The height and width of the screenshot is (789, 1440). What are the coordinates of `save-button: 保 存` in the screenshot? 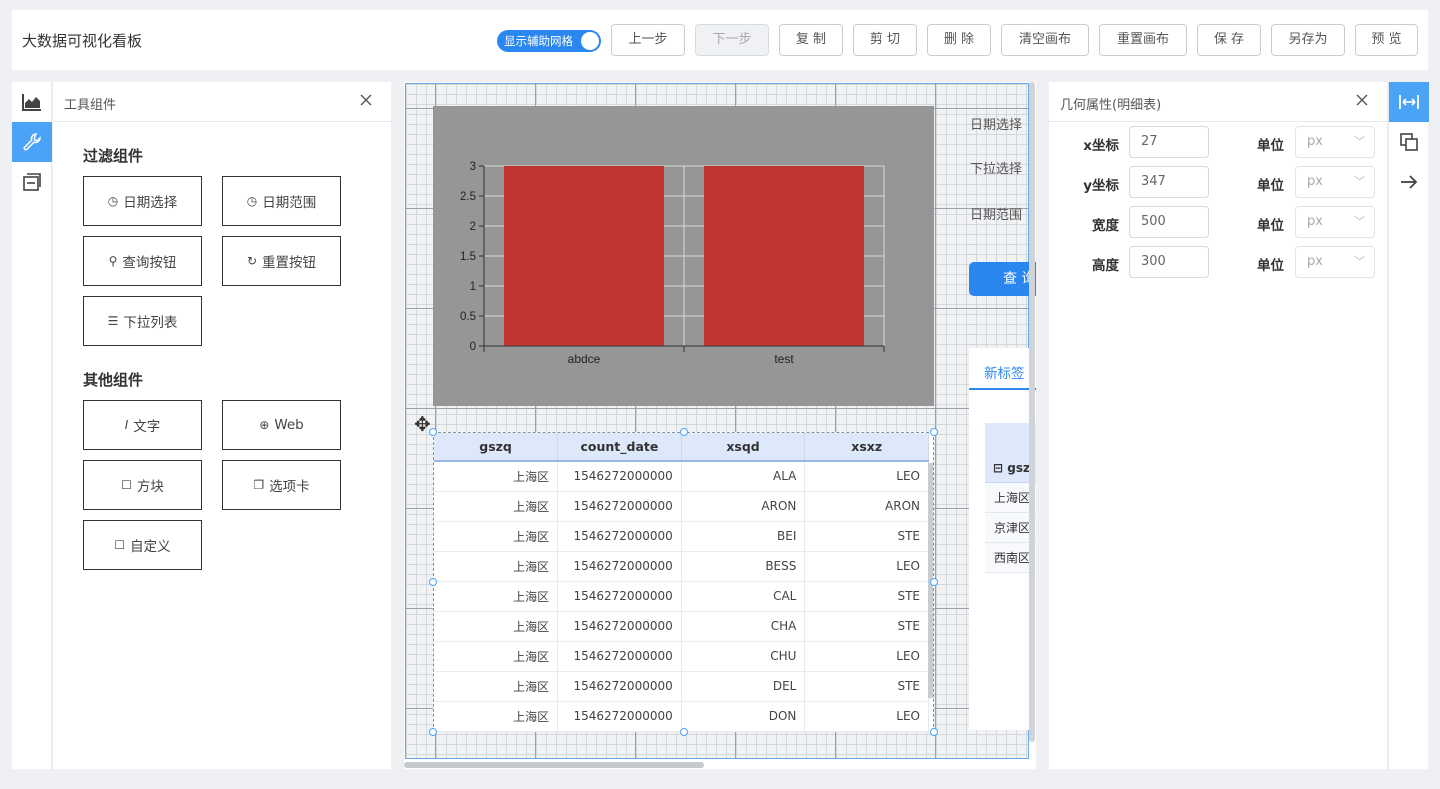 It's located at (1229, 40).